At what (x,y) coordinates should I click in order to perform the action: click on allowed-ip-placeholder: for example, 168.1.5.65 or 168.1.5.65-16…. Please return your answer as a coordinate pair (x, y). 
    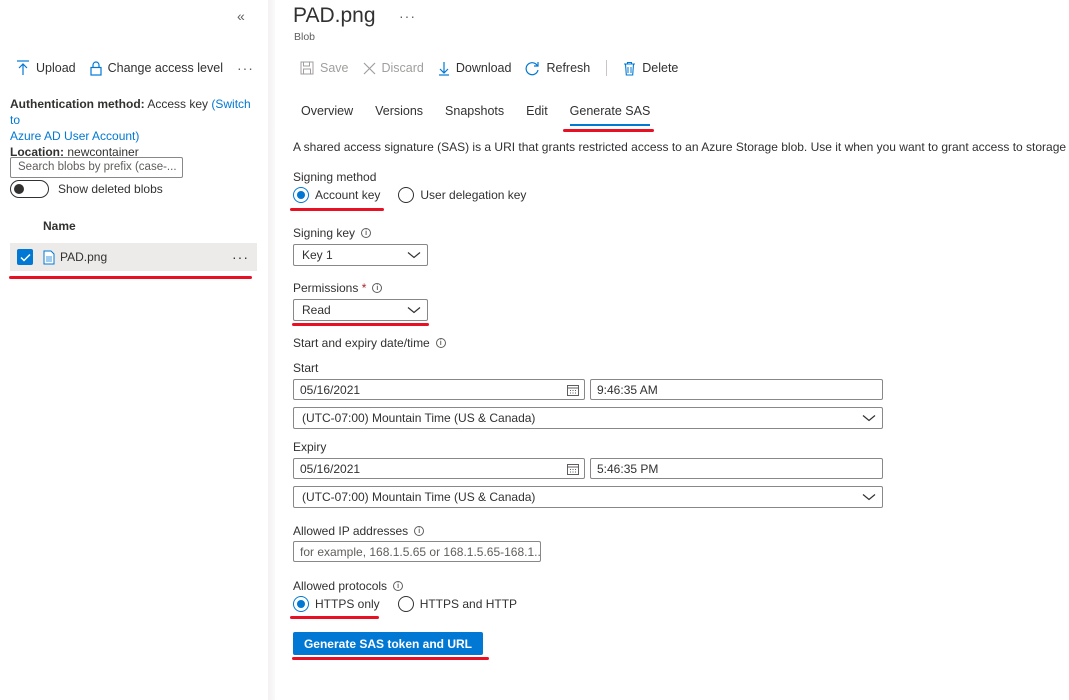
    Looking at the image, I should click on (420, 551).